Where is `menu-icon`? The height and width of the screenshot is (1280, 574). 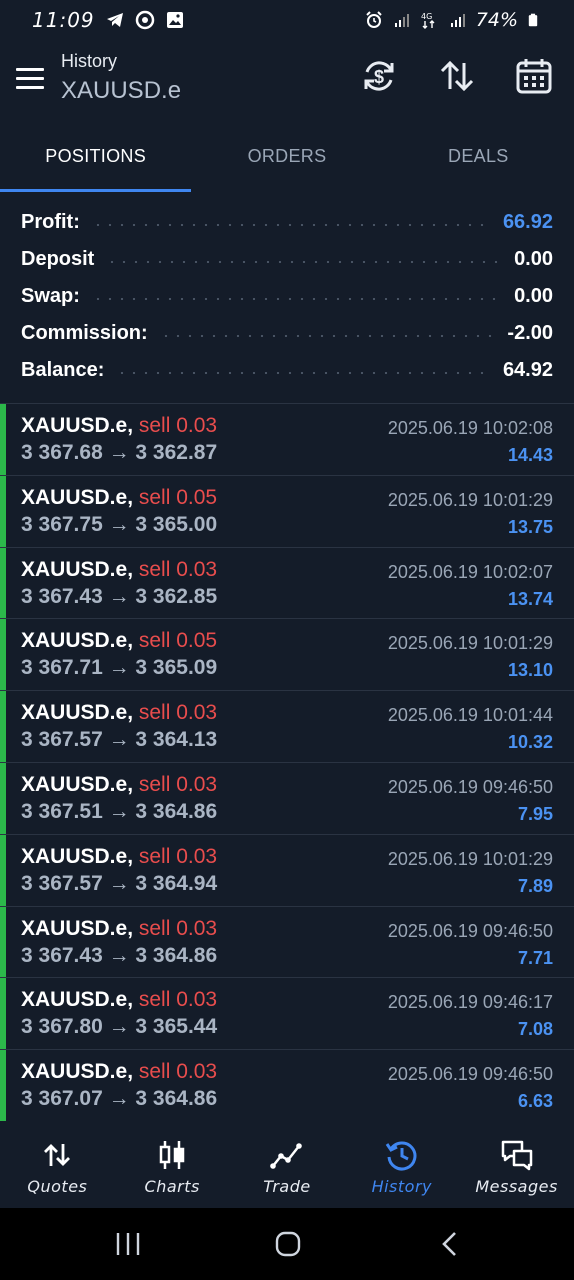 menu-icon is located at coordinates (31, 79).